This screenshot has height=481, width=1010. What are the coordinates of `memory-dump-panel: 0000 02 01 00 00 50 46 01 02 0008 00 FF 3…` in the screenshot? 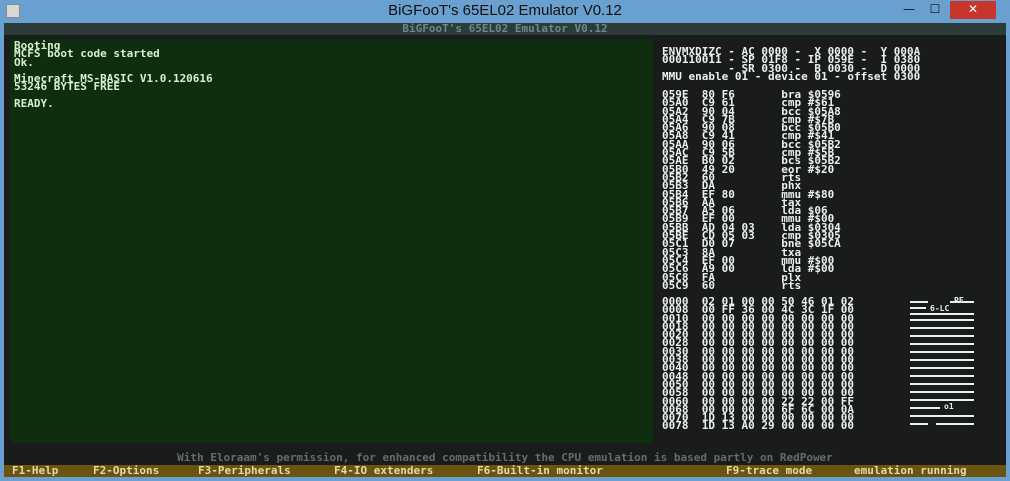 It's located at (758, 364).